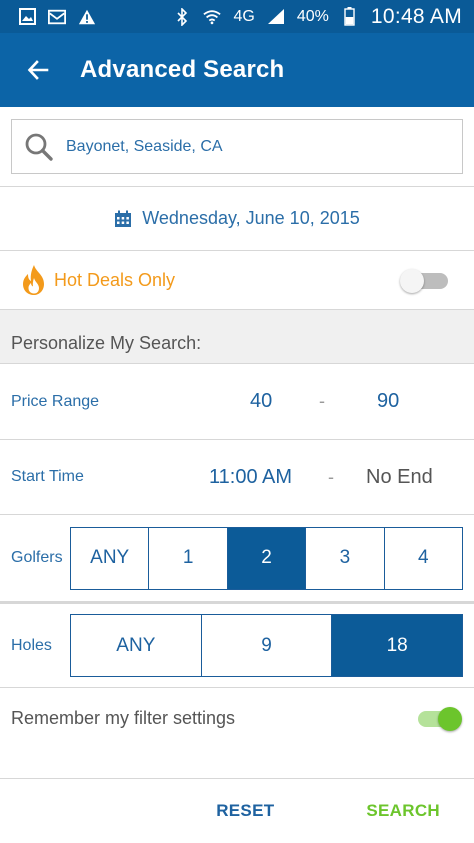 The height and width of the screenshot is (843, 474). Describe the element at coordinates (31, 645) in the screenshot. I see `holes-label: Holes` at that location.